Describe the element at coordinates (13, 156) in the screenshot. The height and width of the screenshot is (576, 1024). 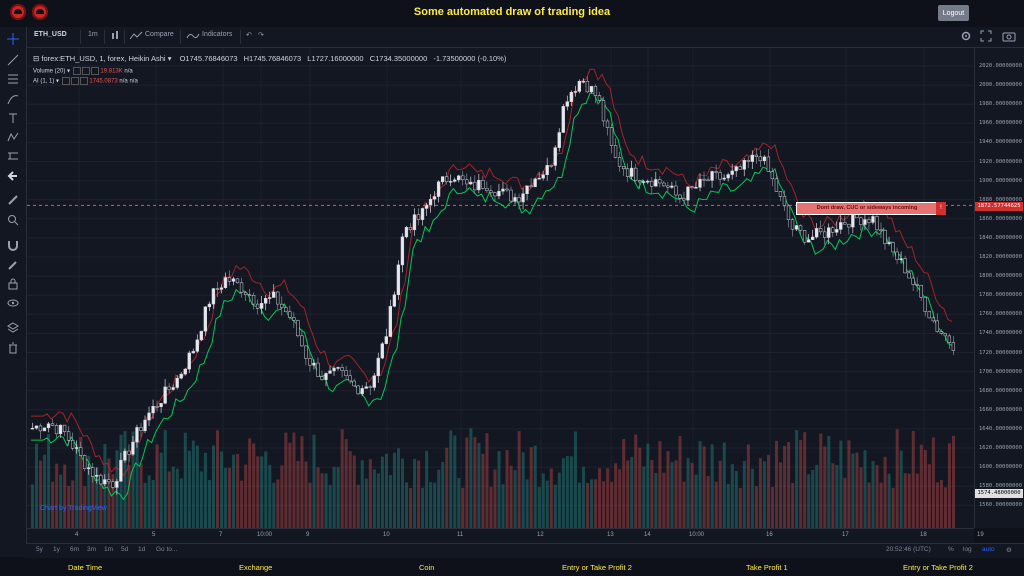
I see `prediction-tool-icon` at that location.